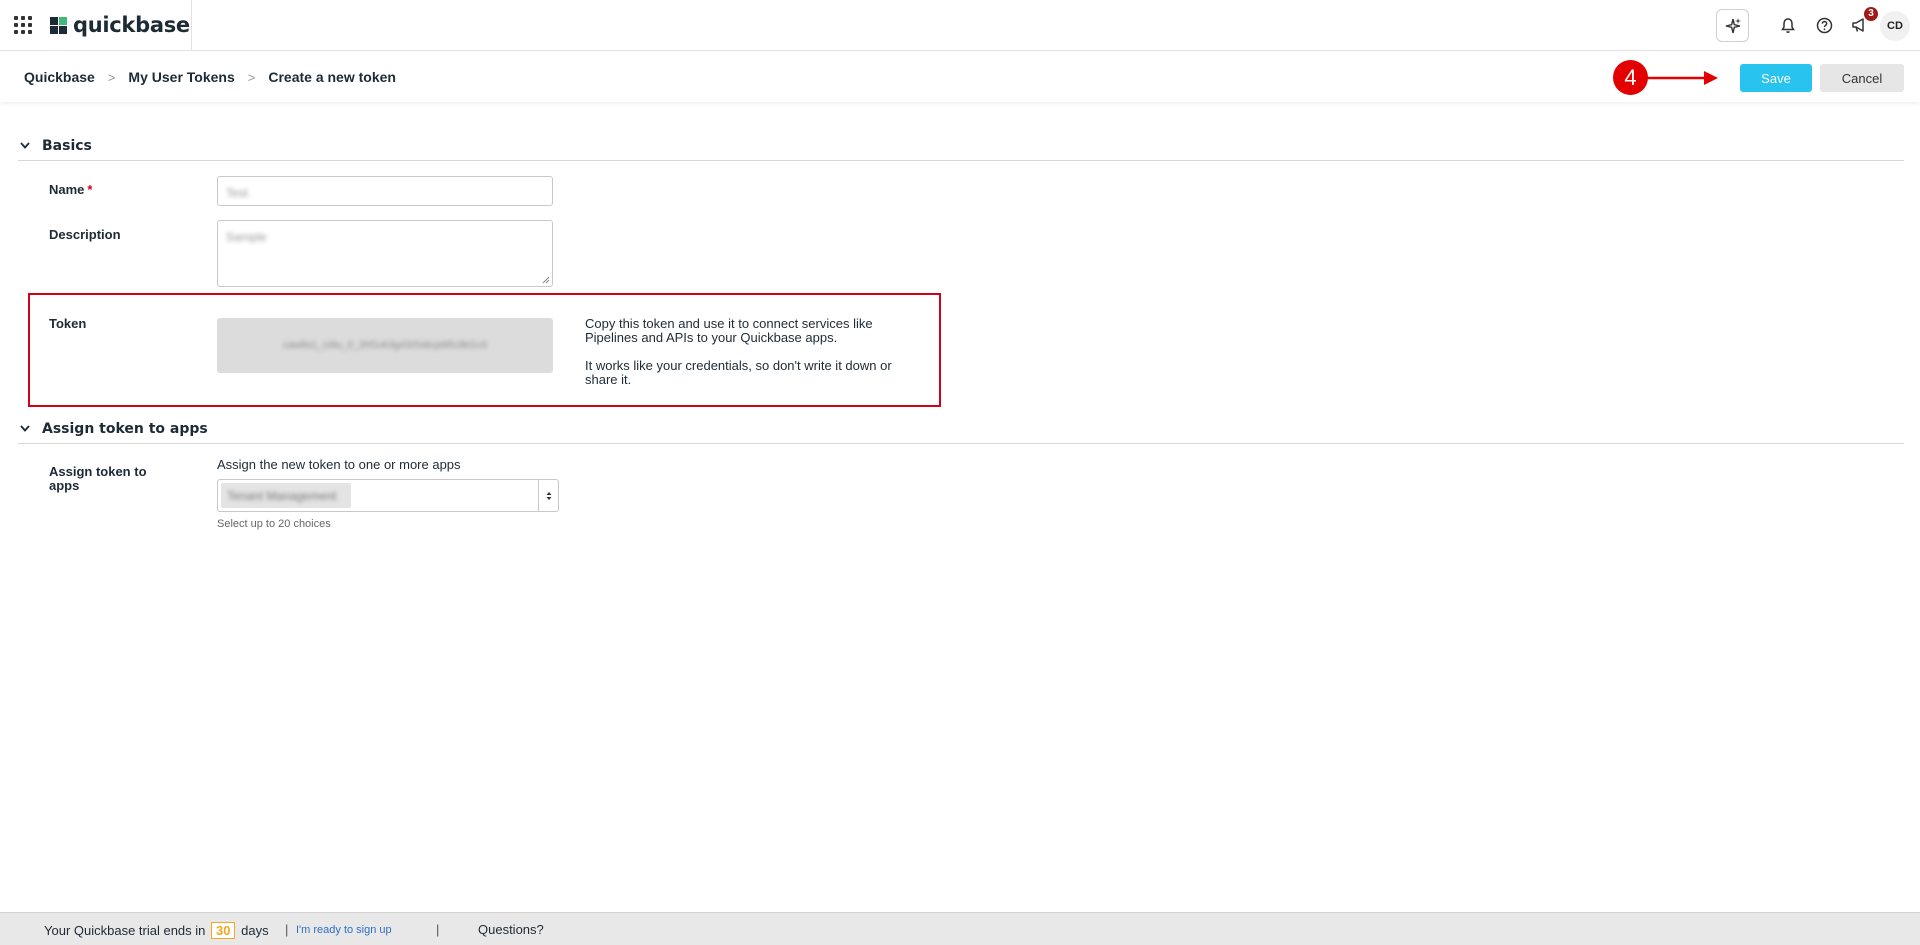 This screenshot has width=1920, height=945. What do you see at coordinates (1824, 25) in the screenshot?
I see `help-icon` at bounding box center [1824, 25].